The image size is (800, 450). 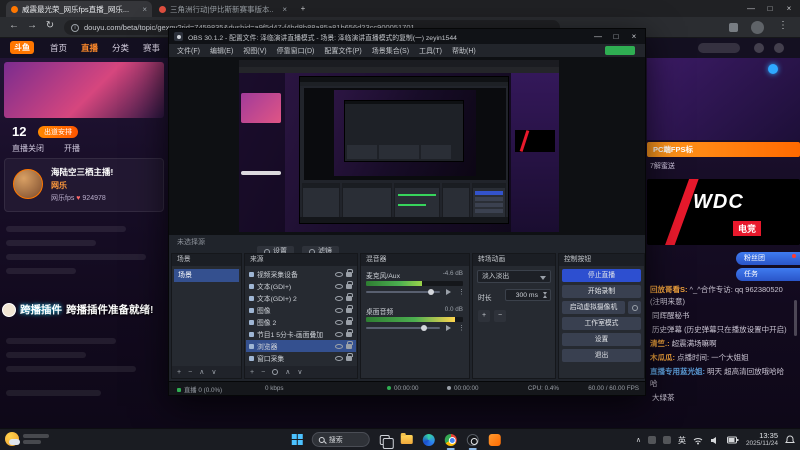 I want to click on mixer-dock-title: 混音器, so click(x=415, y=260).